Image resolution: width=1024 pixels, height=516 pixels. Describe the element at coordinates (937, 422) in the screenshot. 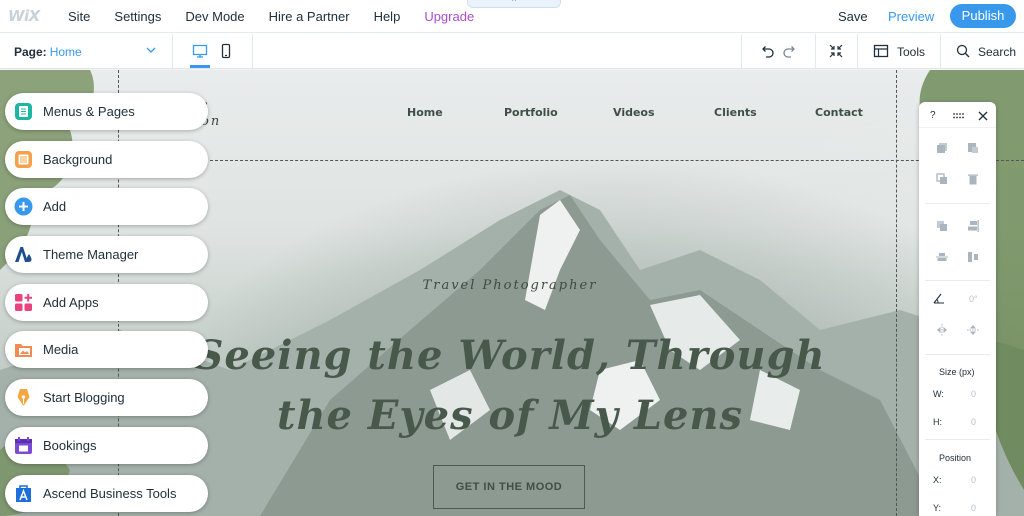

I see `height-label: H:` at that location.